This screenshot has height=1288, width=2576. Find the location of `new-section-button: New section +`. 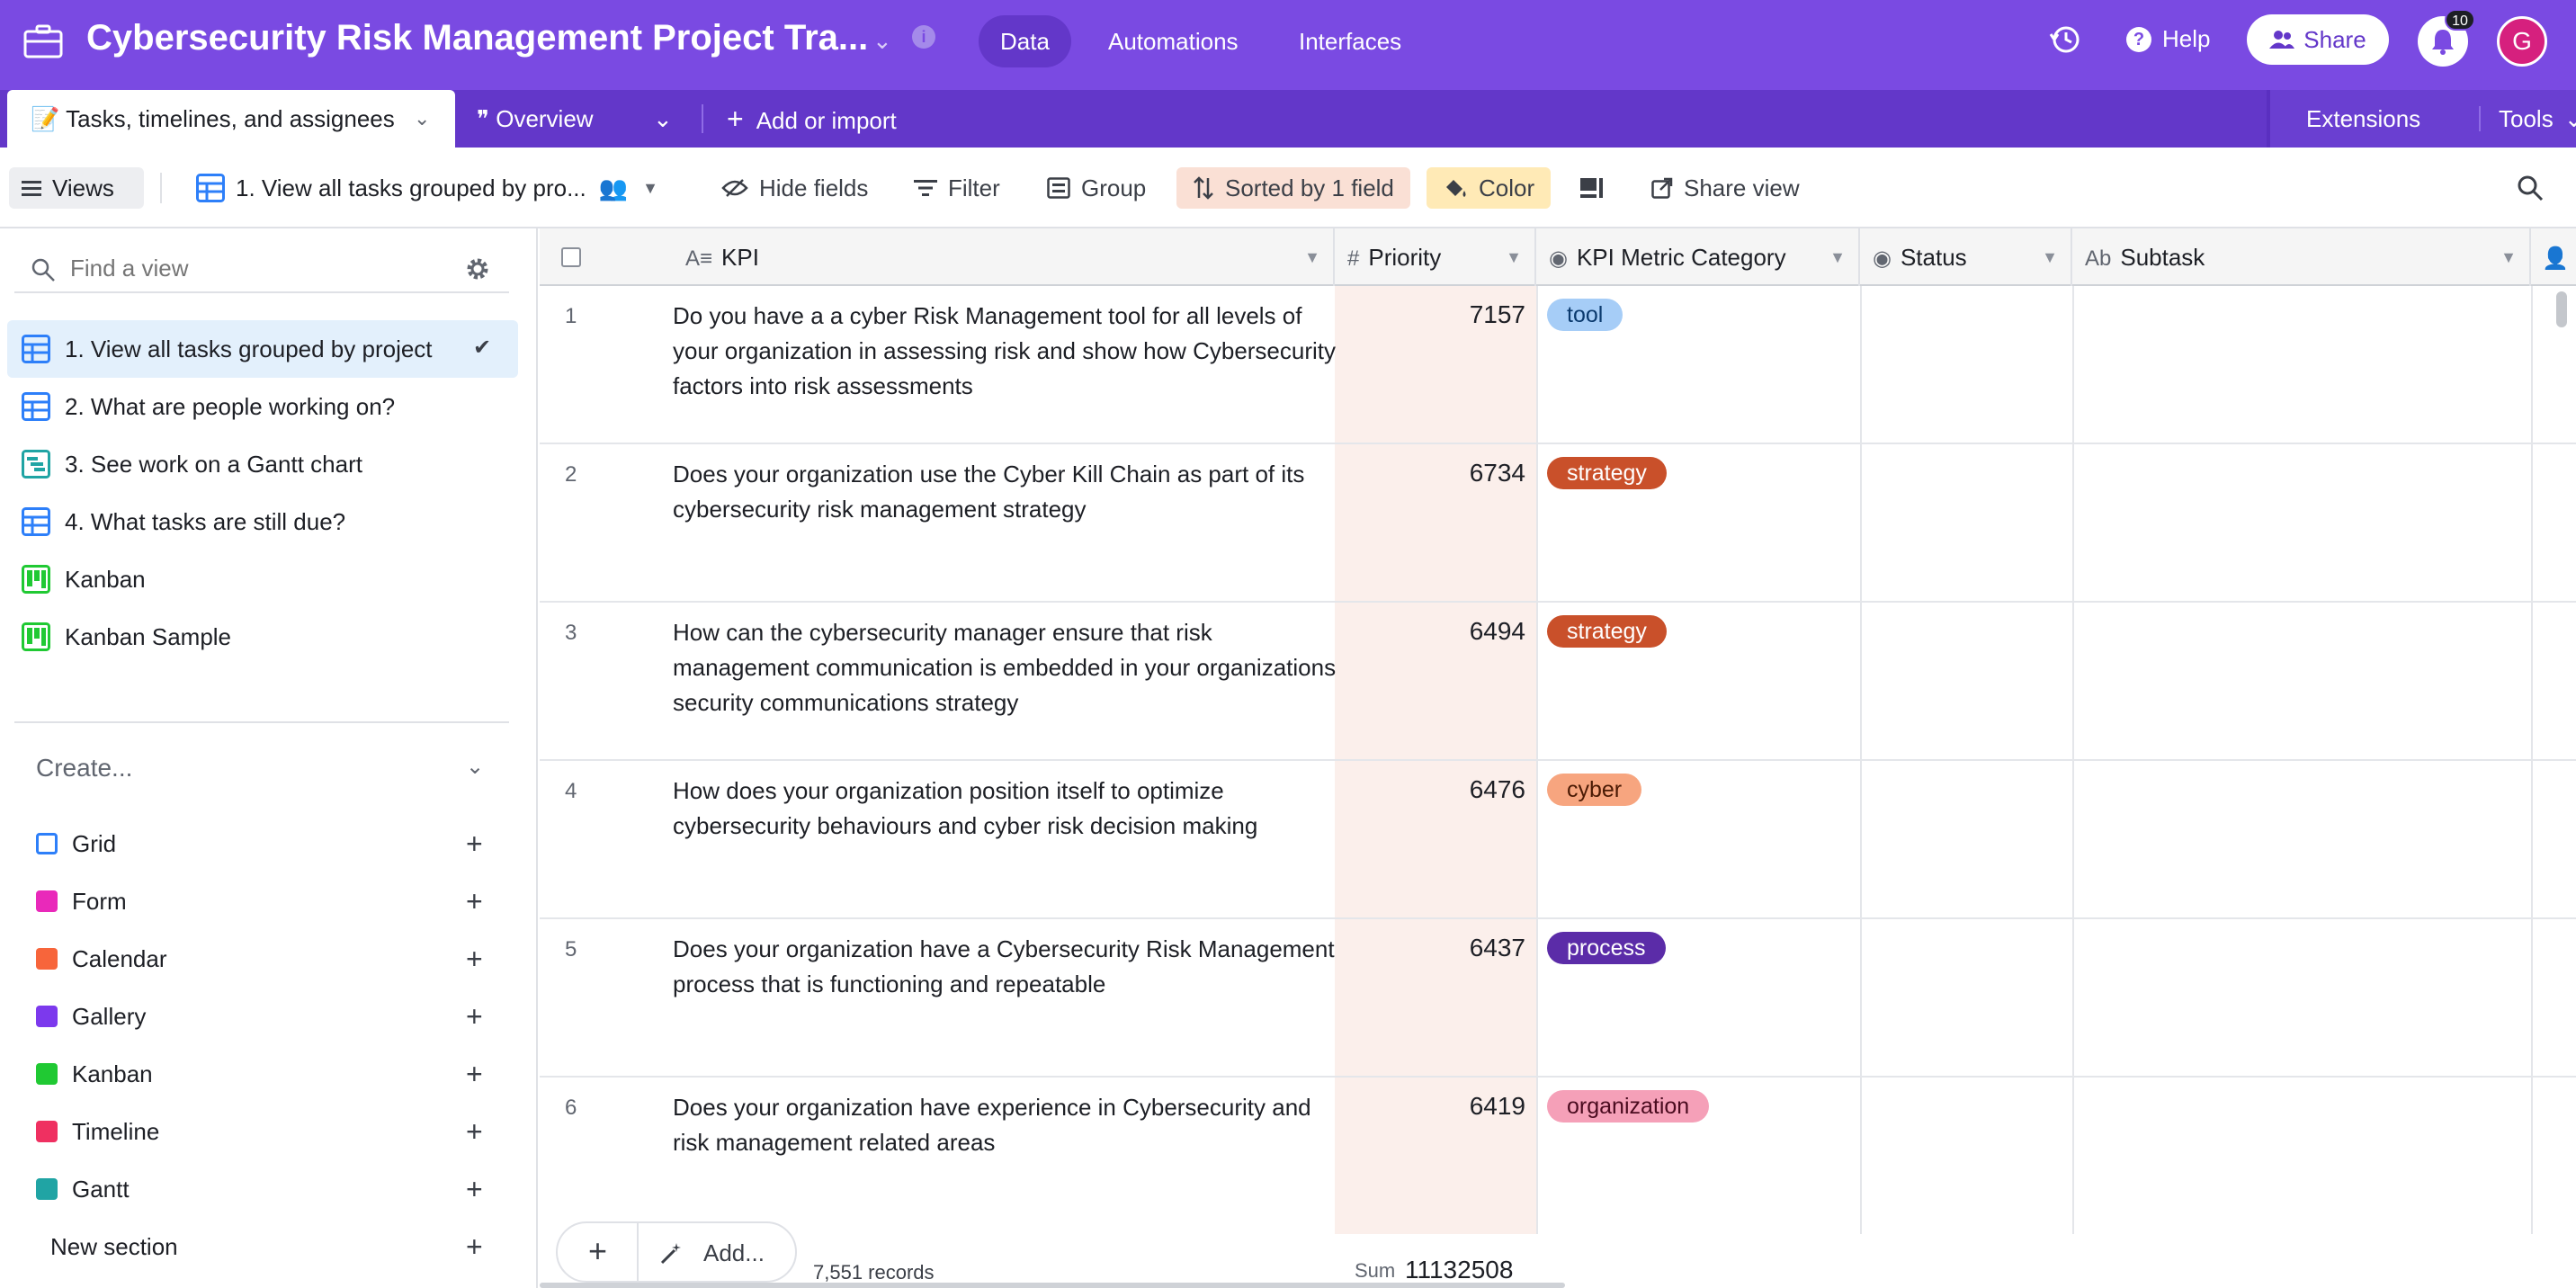

new-section-button: New section + is located at coordinates (277, 1246).